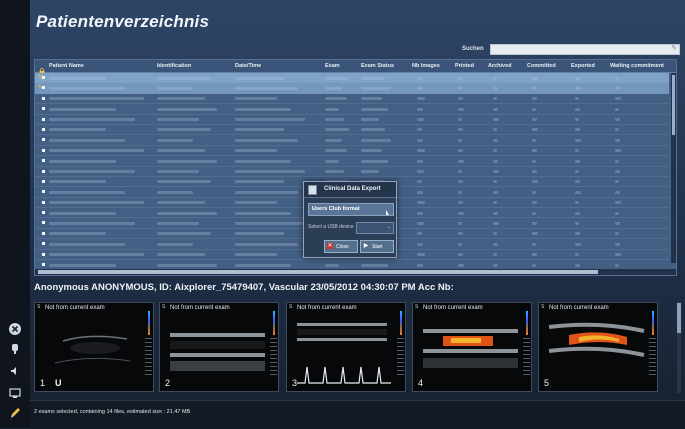  Describe the element at coordinates (366, 246) in the screenshot. I see `play-icon: ▶` at that location.